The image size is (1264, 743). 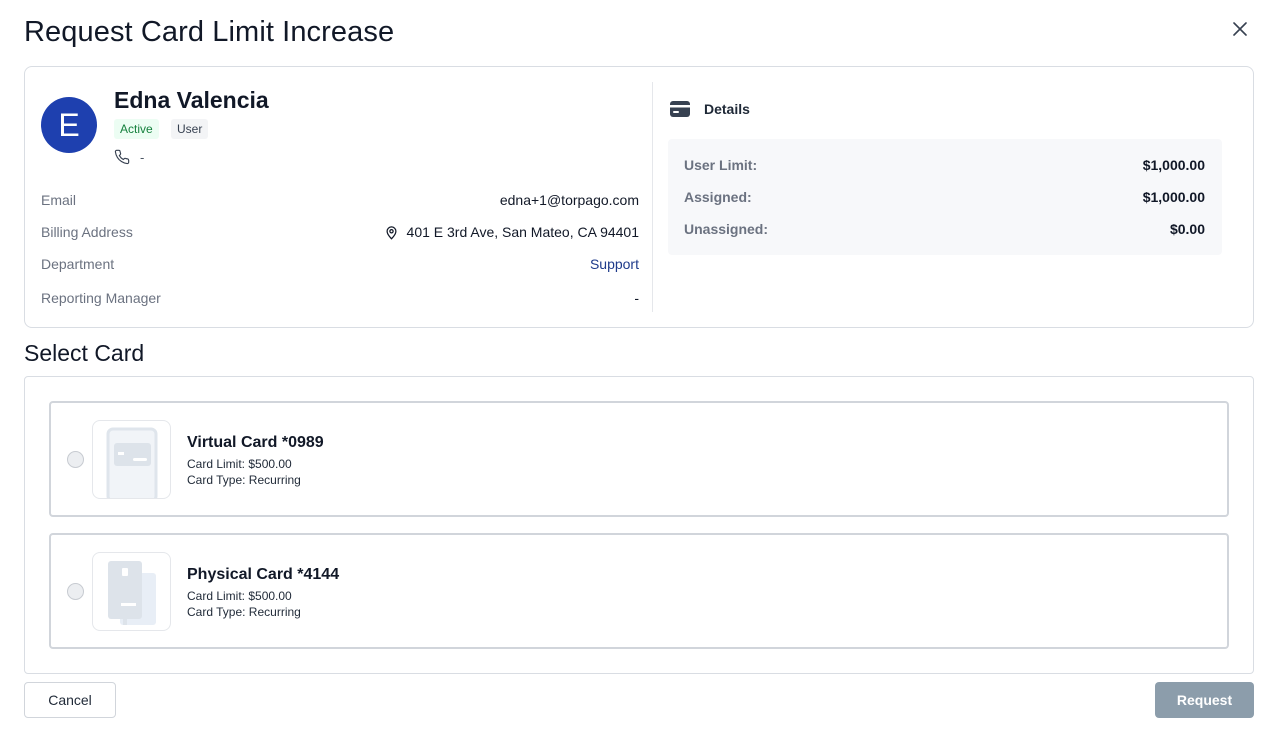 I want to click on phone-icon, so click(x=122, y=157).